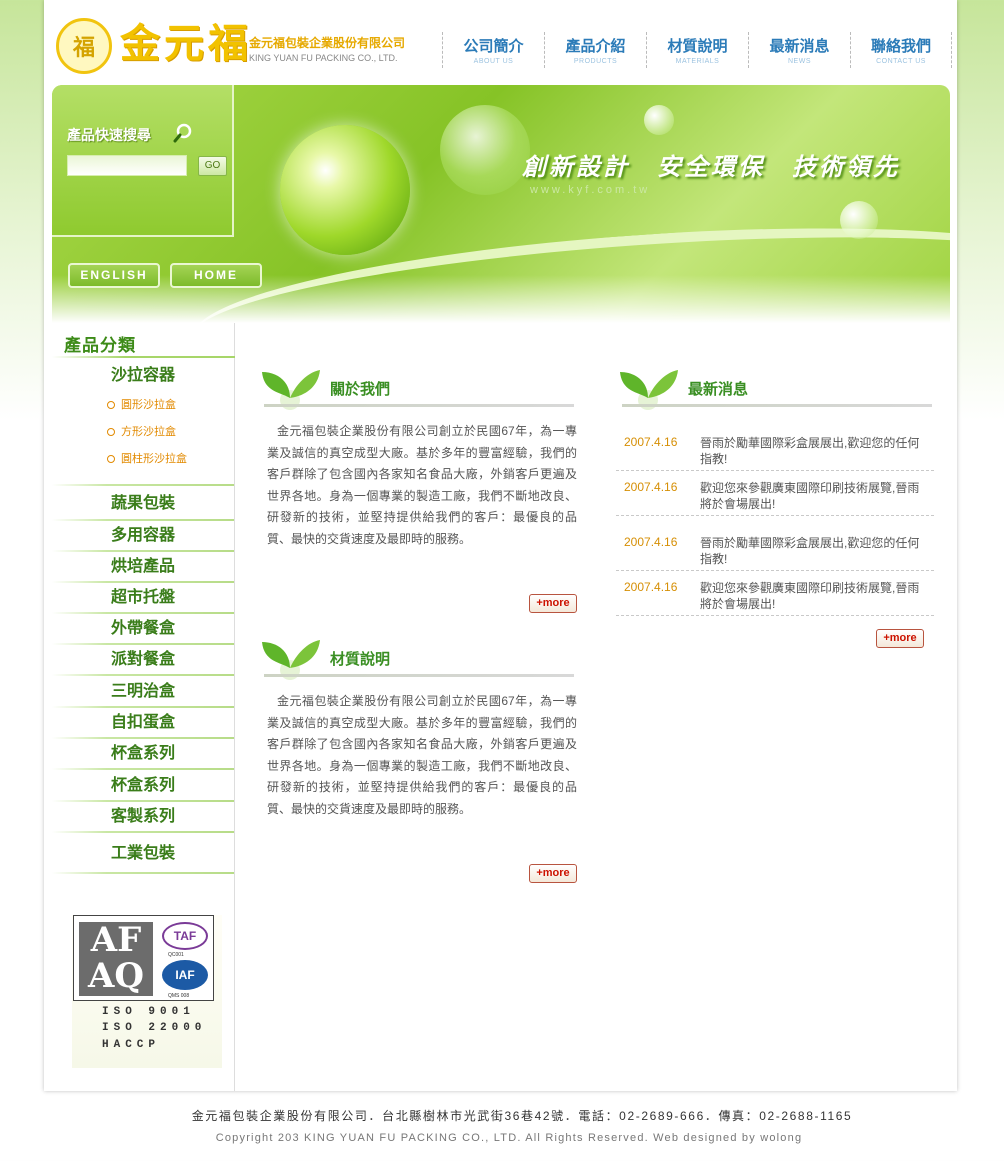  I want to click on nav-about: 公司簡介 ABOUT US, so click(493, 50).